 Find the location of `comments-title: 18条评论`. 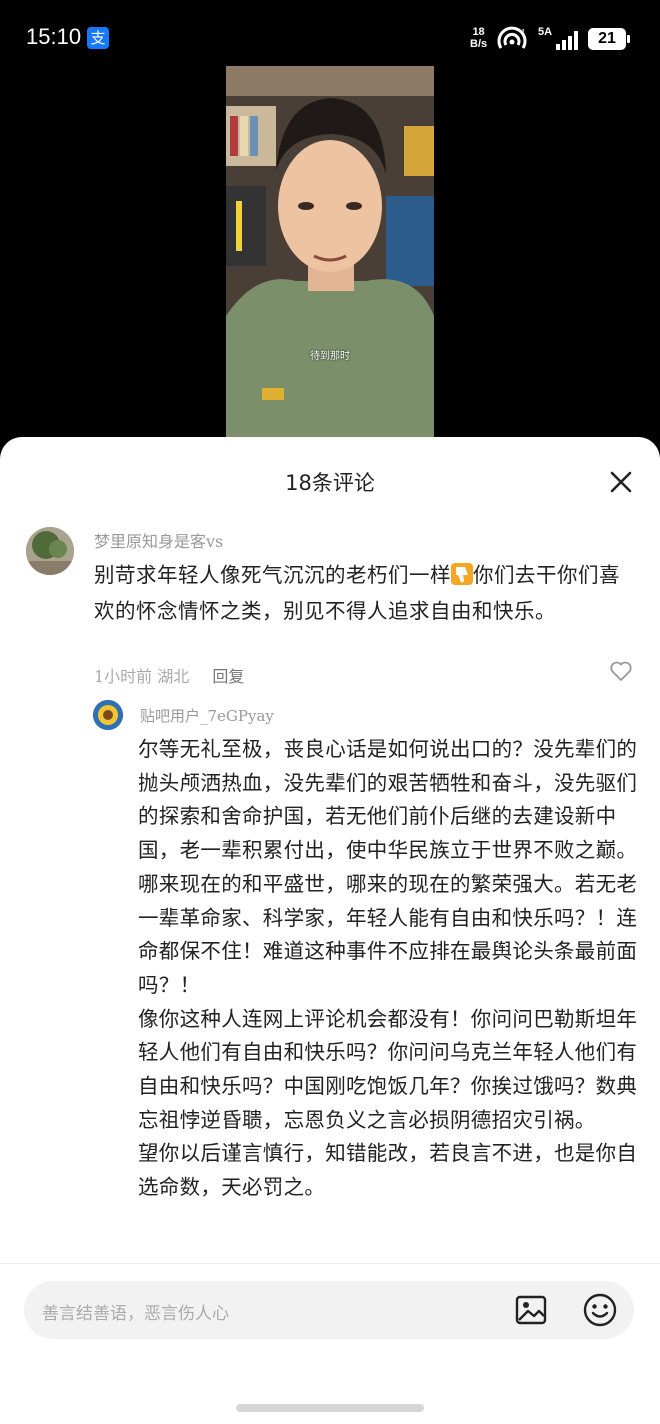

comments-title: 18条评论 is located at coordinates (330, 483).